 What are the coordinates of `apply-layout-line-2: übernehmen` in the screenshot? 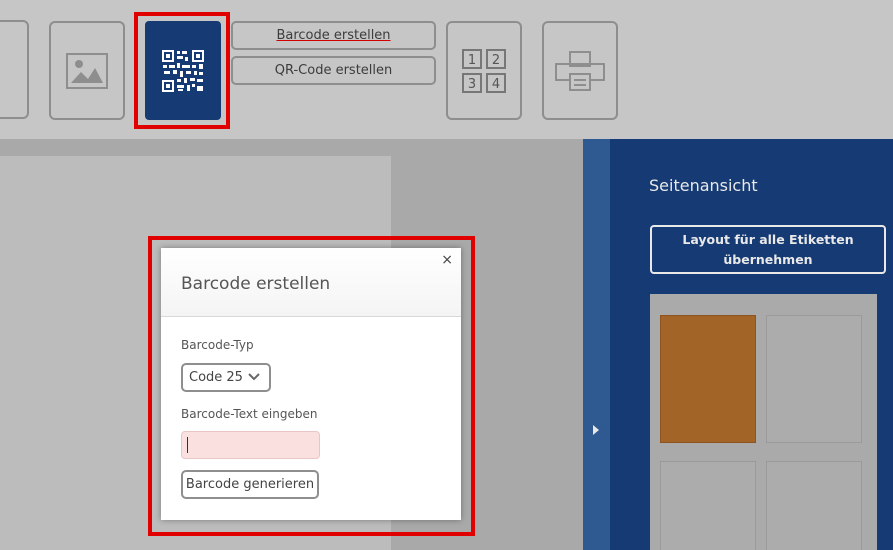 It's located at (768, 259).